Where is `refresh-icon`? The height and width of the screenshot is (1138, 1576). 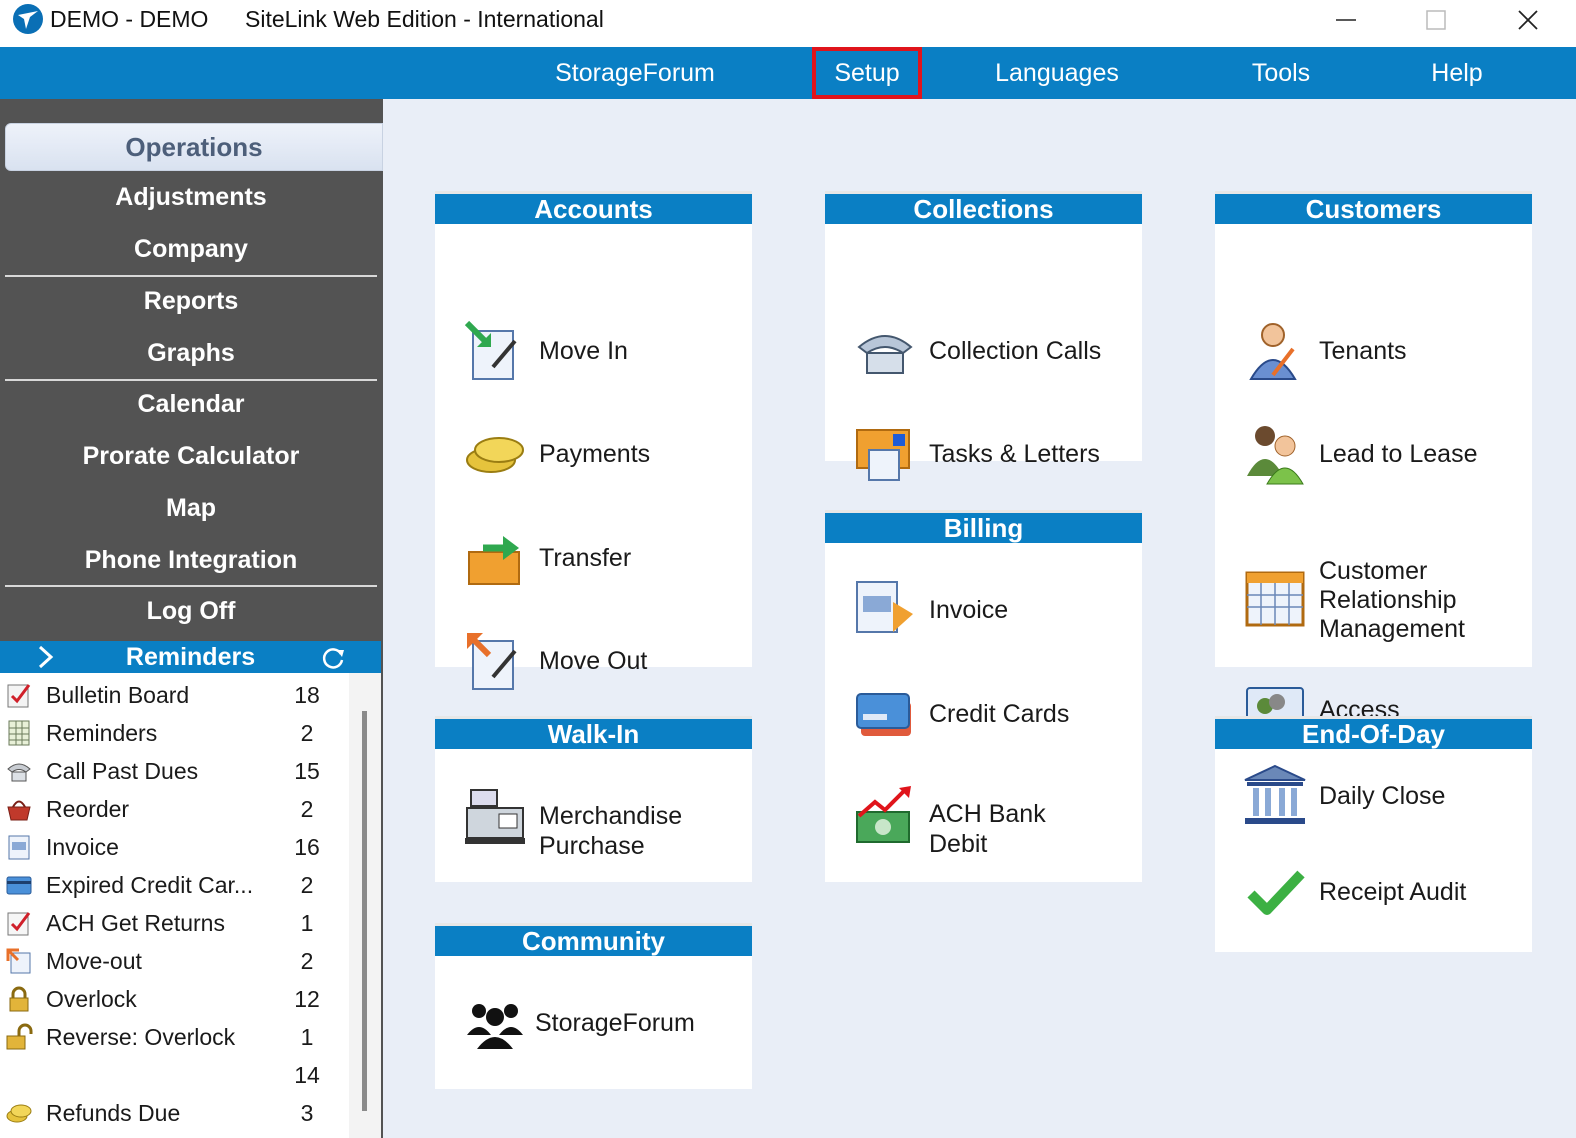 refresh-icon is located at coordinates (333, 658).